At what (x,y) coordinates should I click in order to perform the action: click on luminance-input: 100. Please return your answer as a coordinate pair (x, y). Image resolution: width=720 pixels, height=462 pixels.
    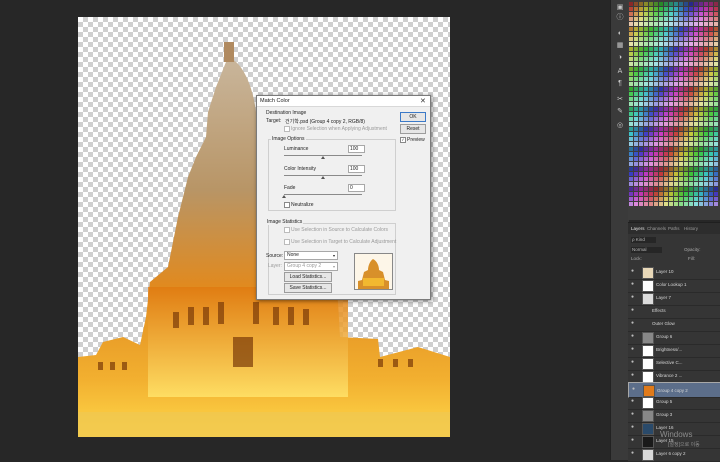
    Looking at the image, I should click on (356, 149).